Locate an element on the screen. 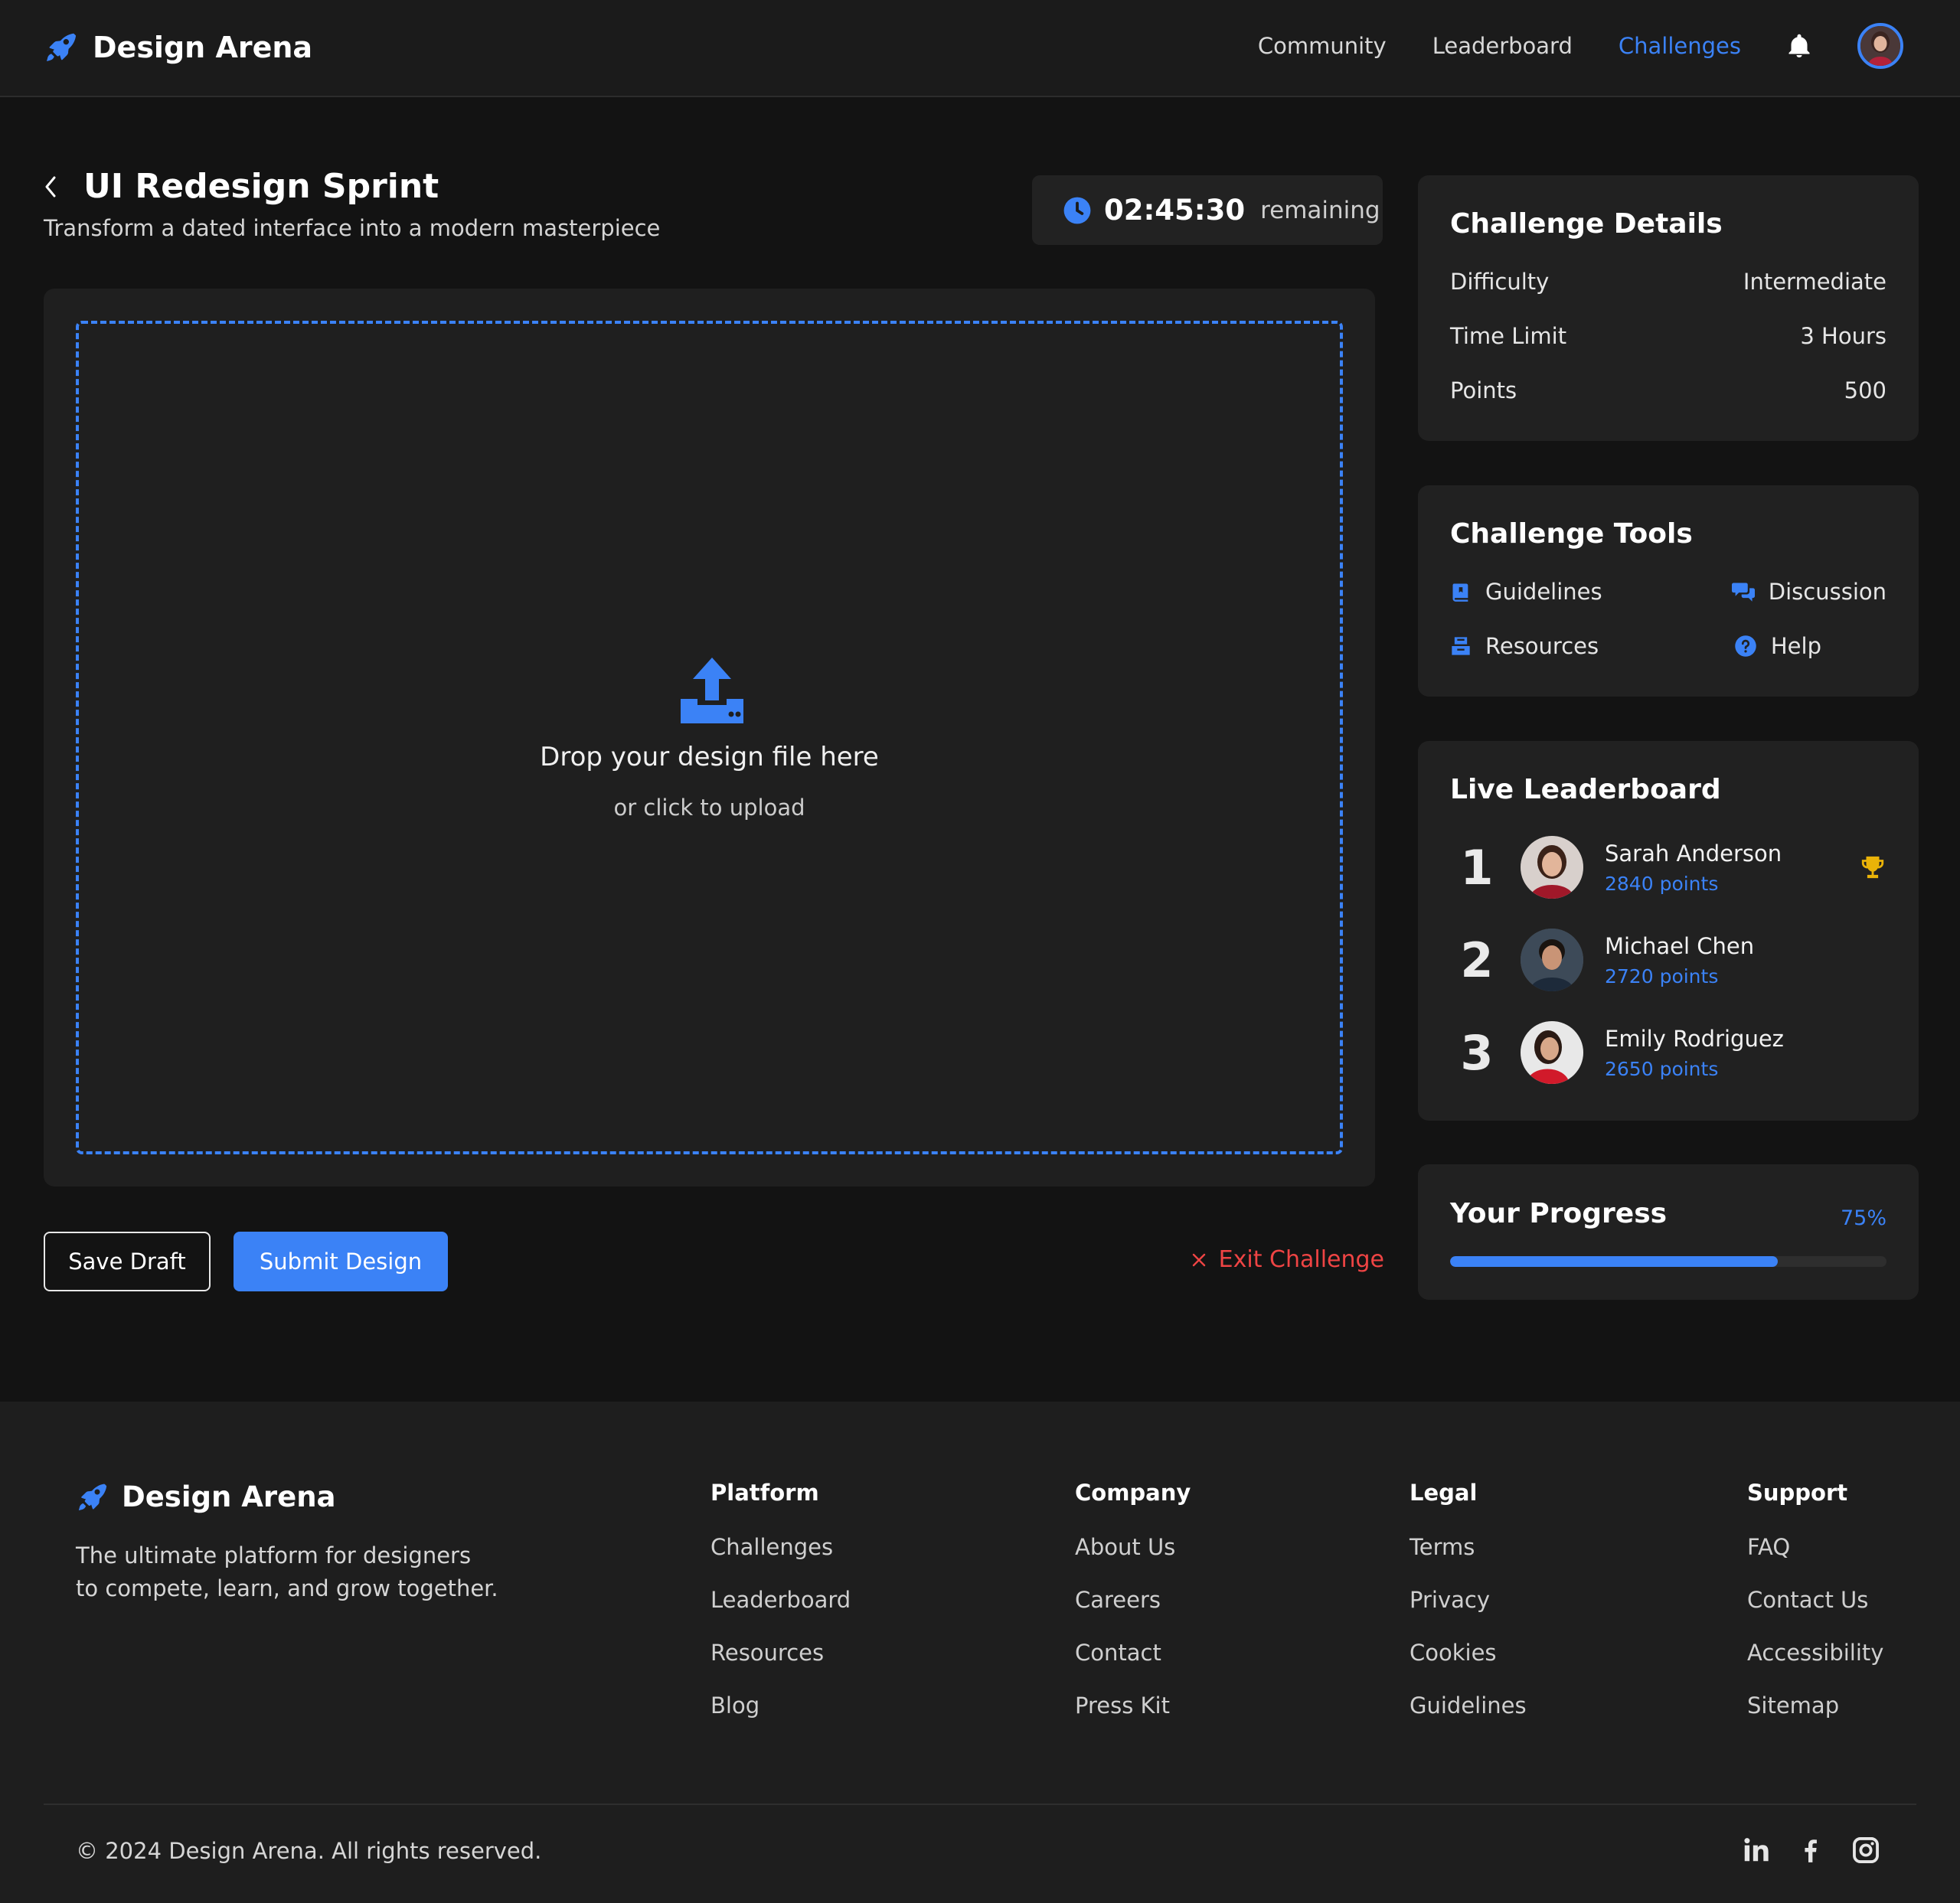 The height and width of the screenshot is (1903, 1960). leaderboard-info: Sarah Anderson 2840 points is located at coordinates (1693, 868).